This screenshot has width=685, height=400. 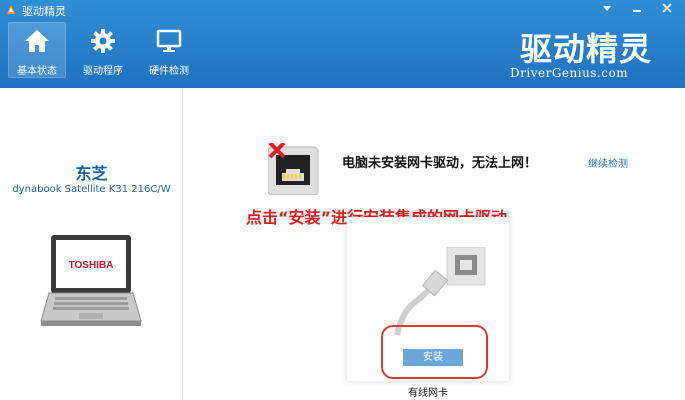 I want to click on network-card-caption: 有线网卡, so click(x=428, y=393).